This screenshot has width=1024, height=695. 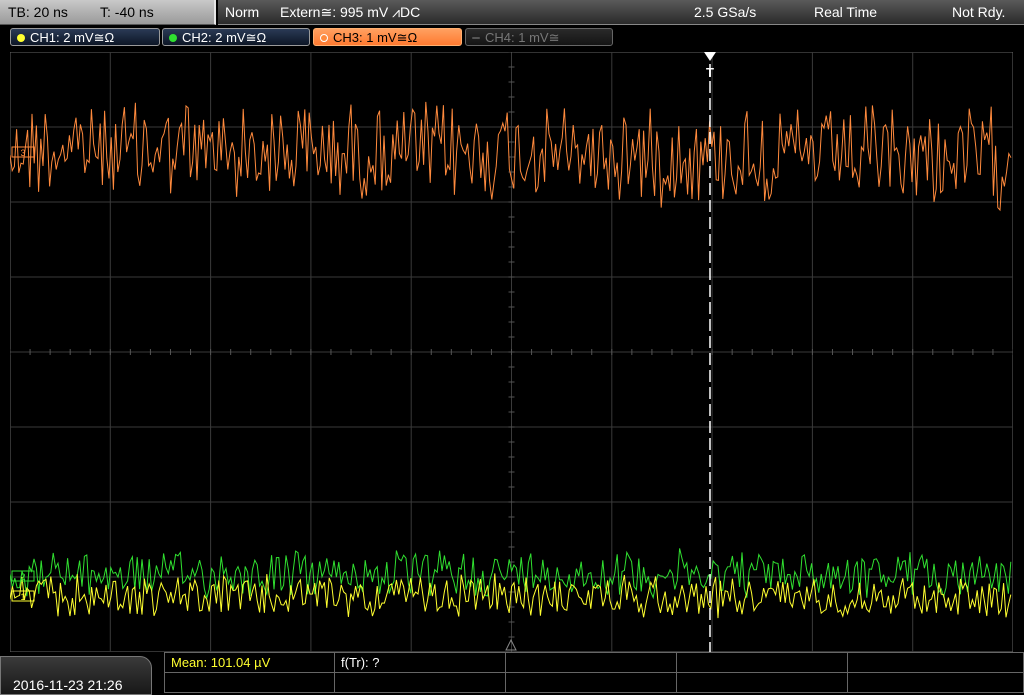 I want to click on channel-3-label: CH3: 1 mV≅Ω, so click(x=375, y=37).